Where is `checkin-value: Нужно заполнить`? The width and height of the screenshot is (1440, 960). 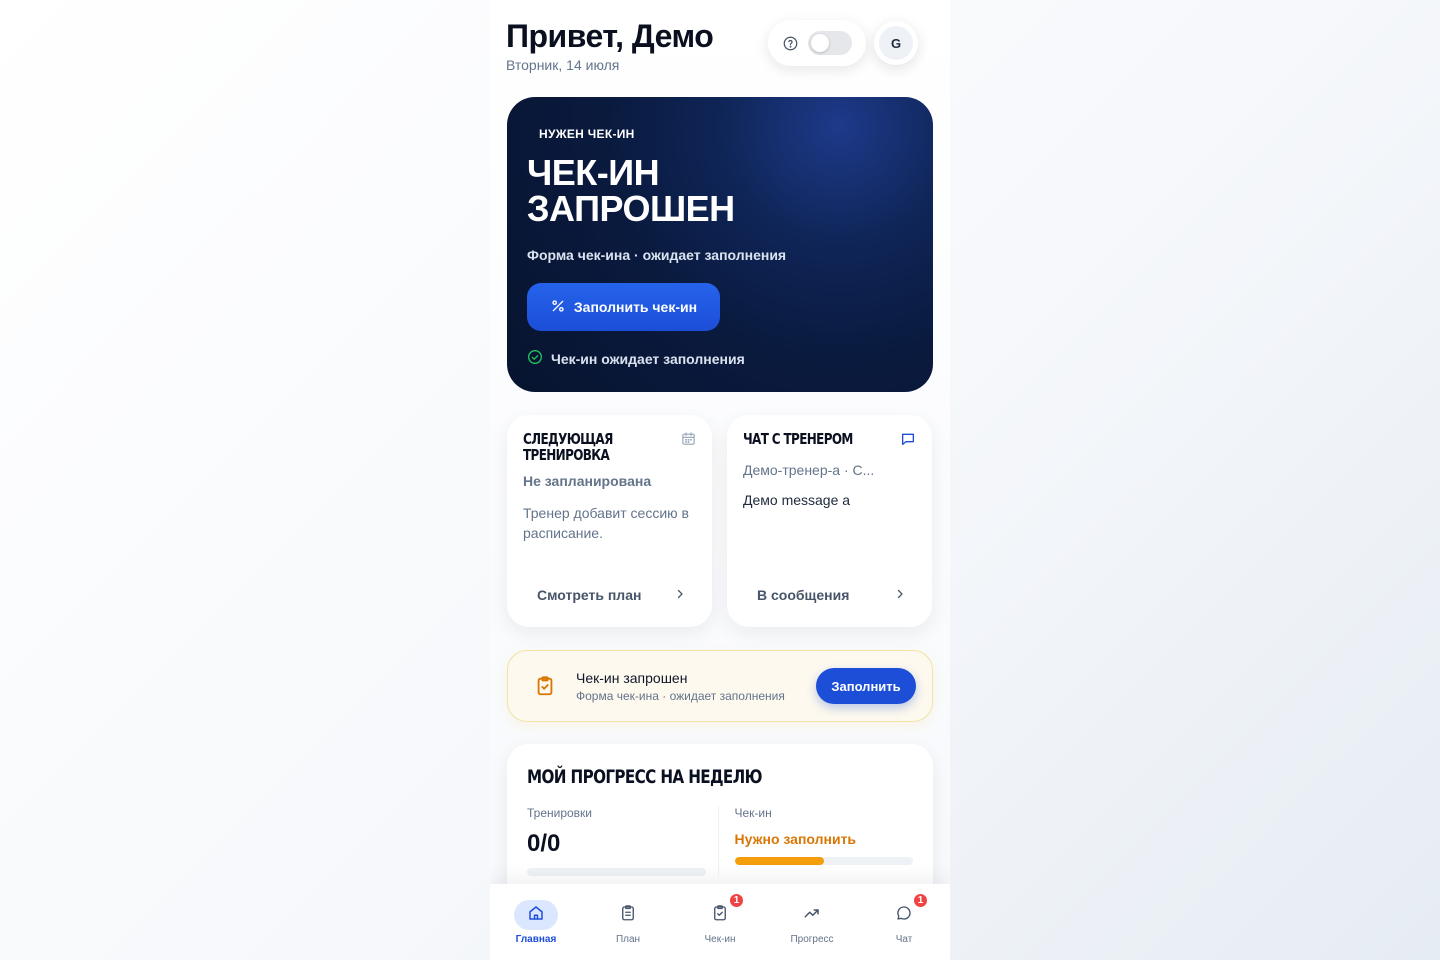
checkin-value: Нужно заполнить is located at coordinates (795, 839).